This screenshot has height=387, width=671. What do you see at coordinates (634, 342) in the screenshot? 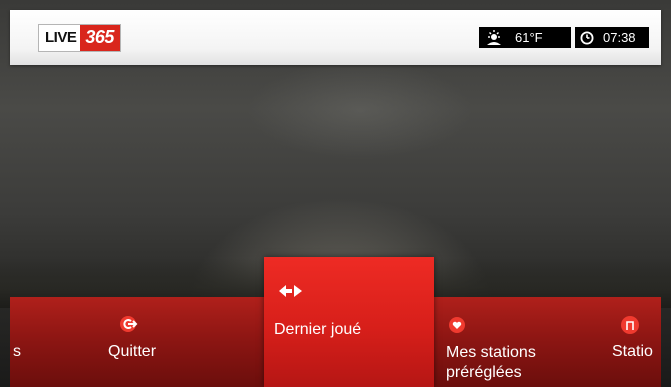
I see `menu-item-stations-partial: Statio` at bounding box center [634, 342].